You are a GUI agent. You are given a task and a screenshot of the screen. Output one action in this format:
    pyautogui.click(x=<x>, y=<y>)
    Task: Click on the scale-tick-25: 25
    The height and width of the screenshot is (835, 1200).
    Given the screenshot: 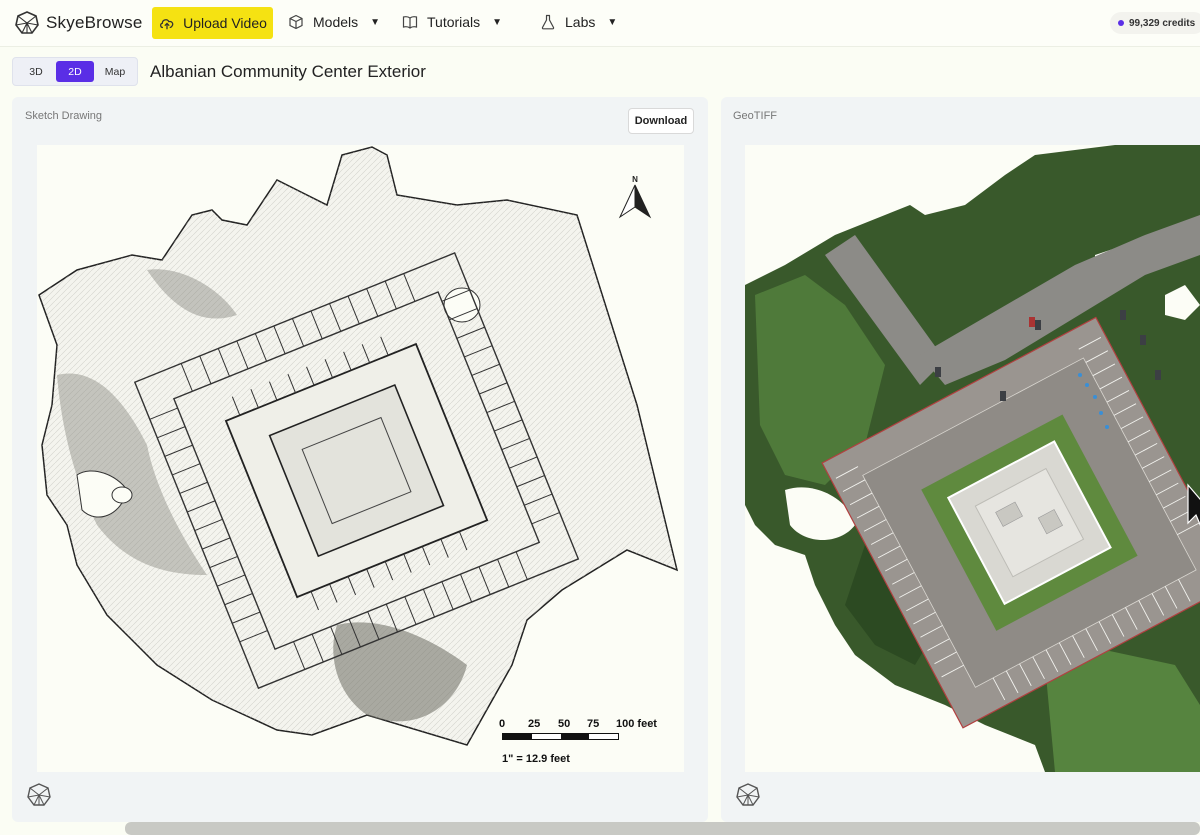 What is the action you would take?
    pyautogui.click(x=534, y=724)
    